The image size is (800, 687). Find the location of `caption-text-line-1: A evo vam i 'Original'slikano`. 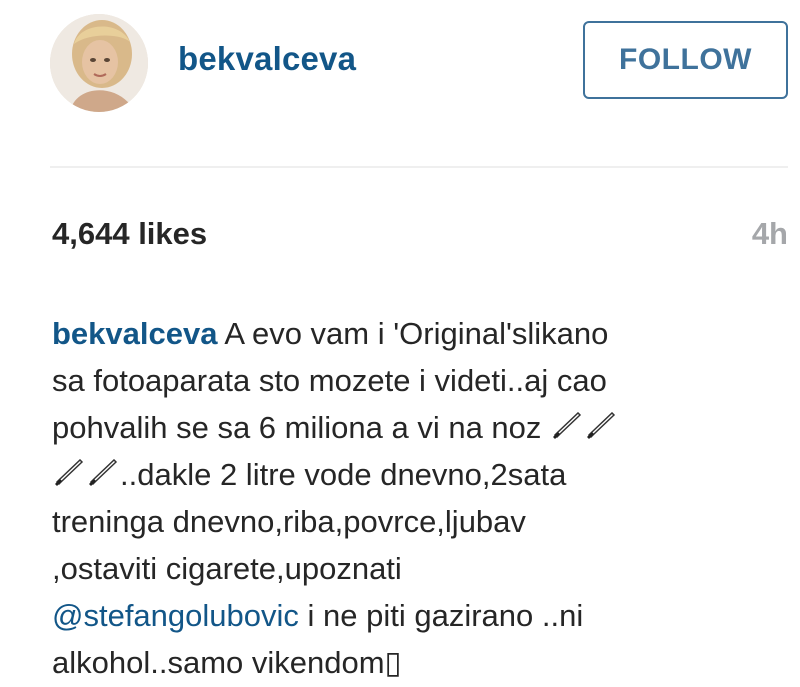

caption-text-line-1: A evo vam i 'Original'slikano is located at coordinates (413, 333).